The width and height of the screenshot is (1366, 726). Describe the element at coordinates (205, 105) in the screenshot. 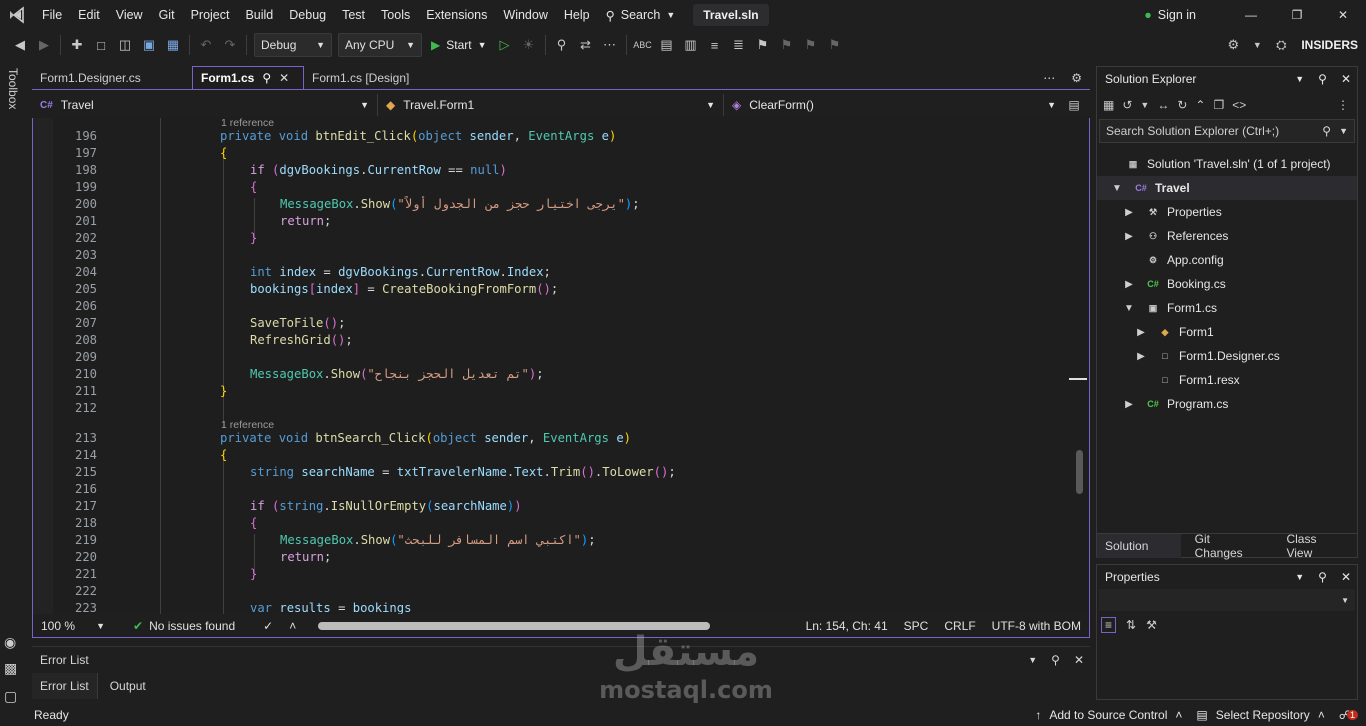

I see `project-dropdown: C# Travel ▼` at that location.